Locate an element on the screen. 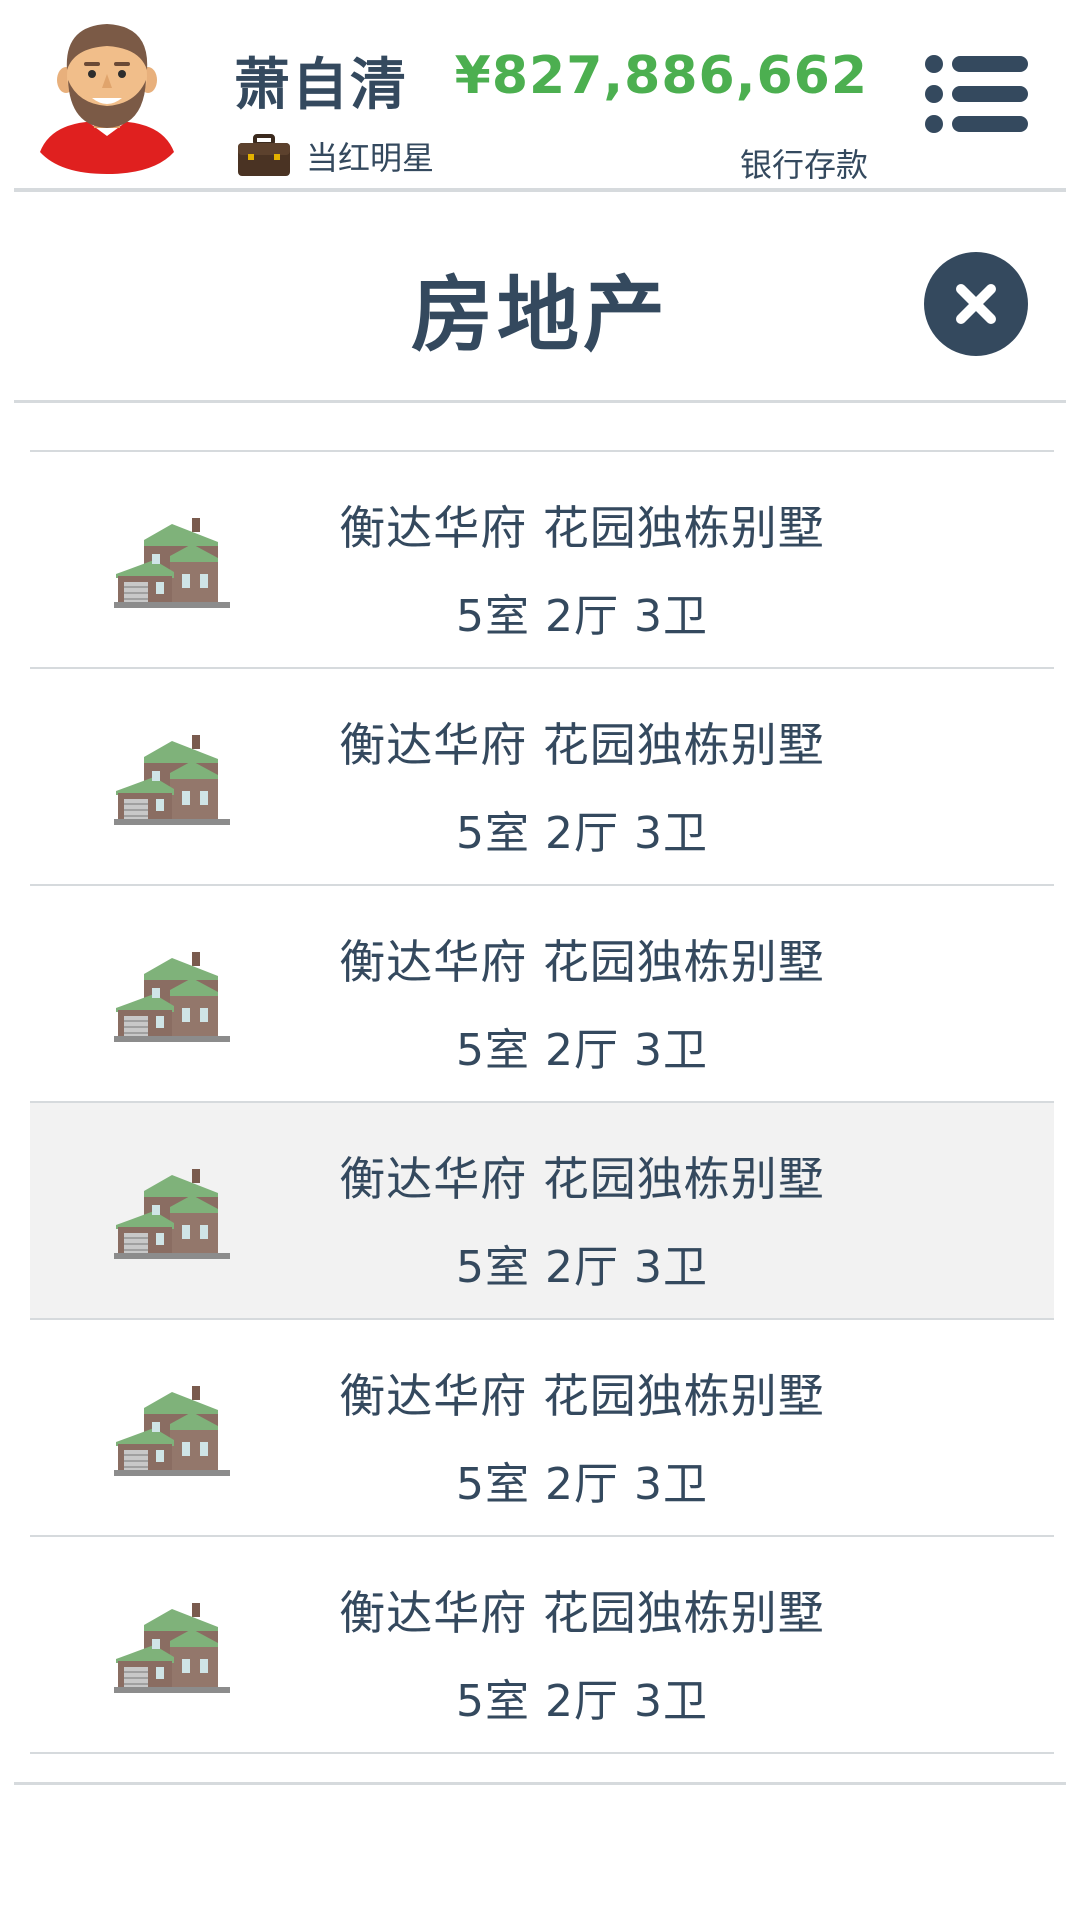 This screenshot has width=1080, height=1920. close-icon is located at coordinates (976, 304).